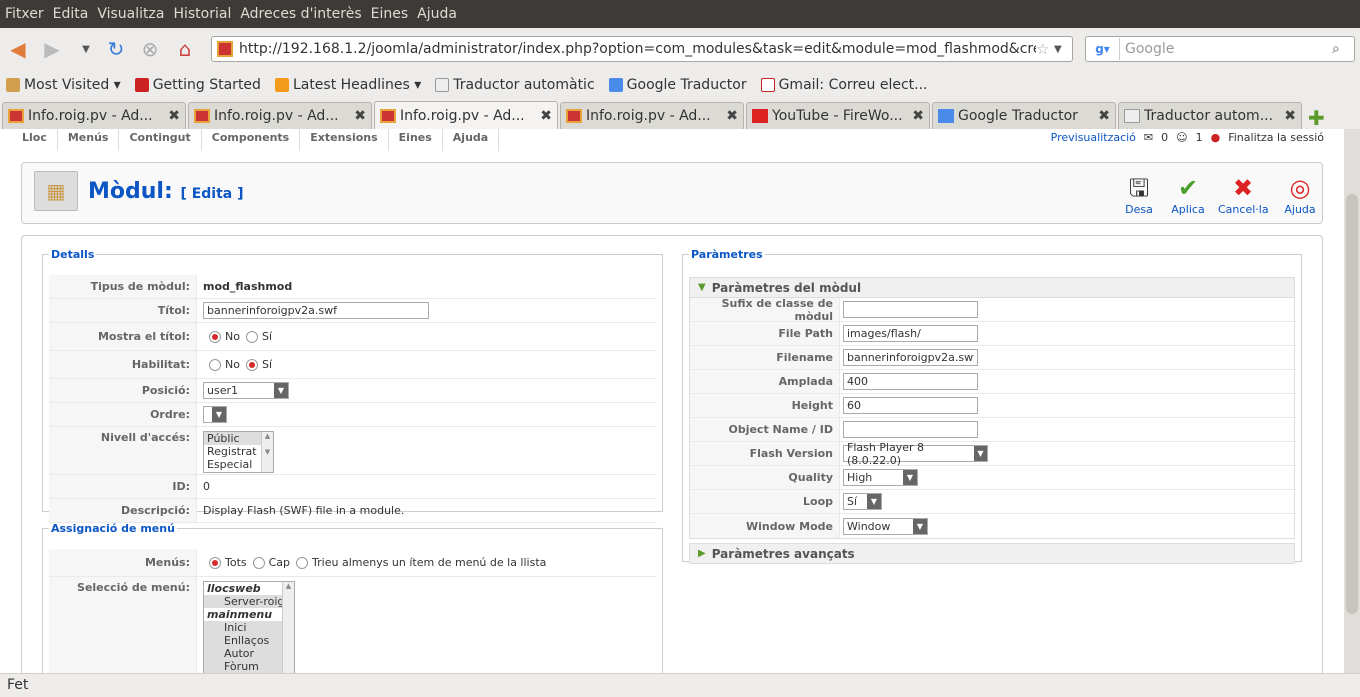 The image size is (1360, 697). Describe the element at coordinates (1243, 194) in the screenshot. I see `cancel-button: ✖ Cancel·la` at that location.